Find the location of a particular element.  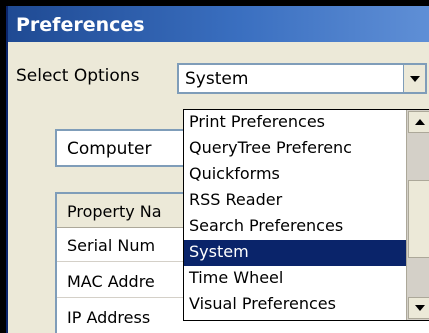

combo-dropdown-button is located at coordinates (414, 78).